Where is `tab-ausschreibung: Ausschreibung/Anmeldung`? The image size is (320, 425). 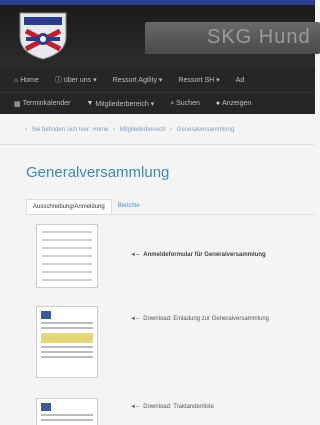 tab-ausschreibung: Ausschreibung/Anmeldung is located at coordinates (69, 206).